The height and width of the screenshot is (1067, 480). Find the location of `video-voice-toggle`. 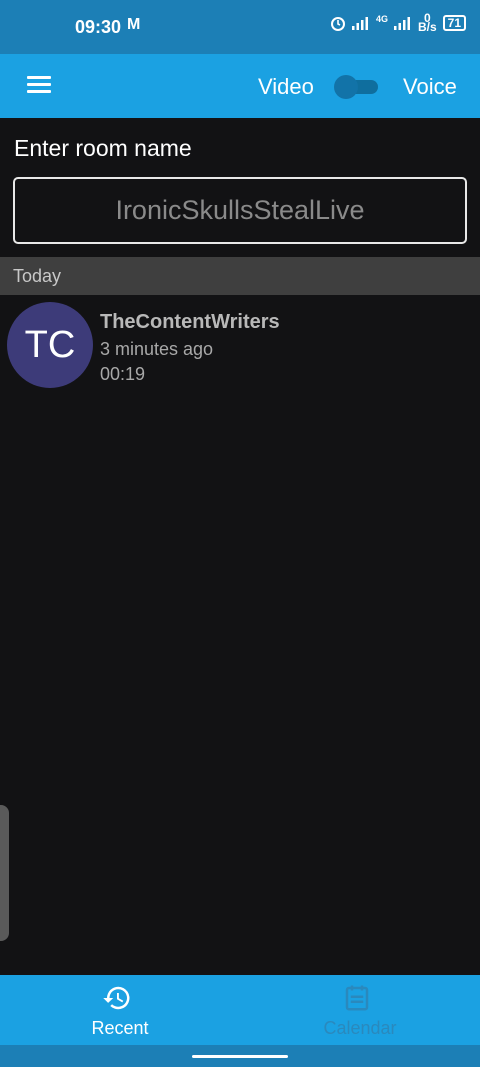

video-voice-toggle is located at coordinates (356, 87).